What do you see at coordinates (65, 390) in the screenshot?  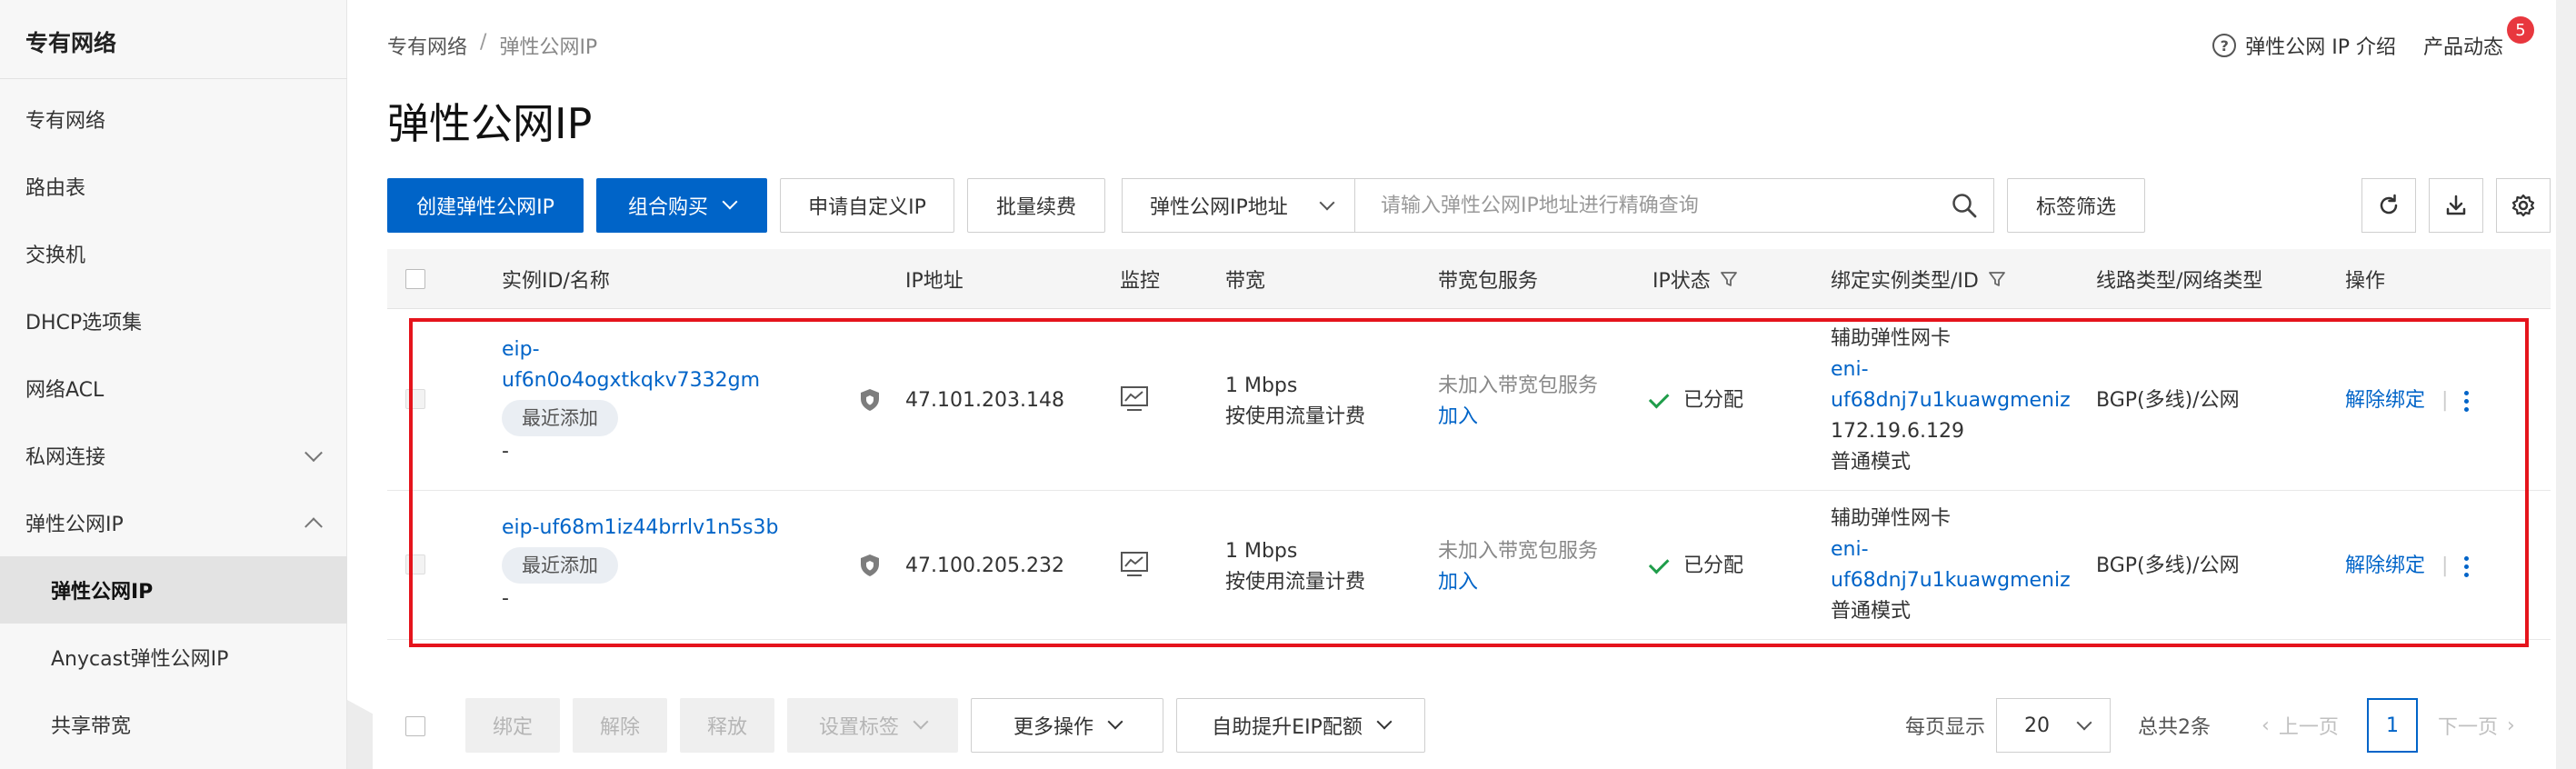 I see `sidebar-item-label: 网络ACL` at bounding box center [65, 390].